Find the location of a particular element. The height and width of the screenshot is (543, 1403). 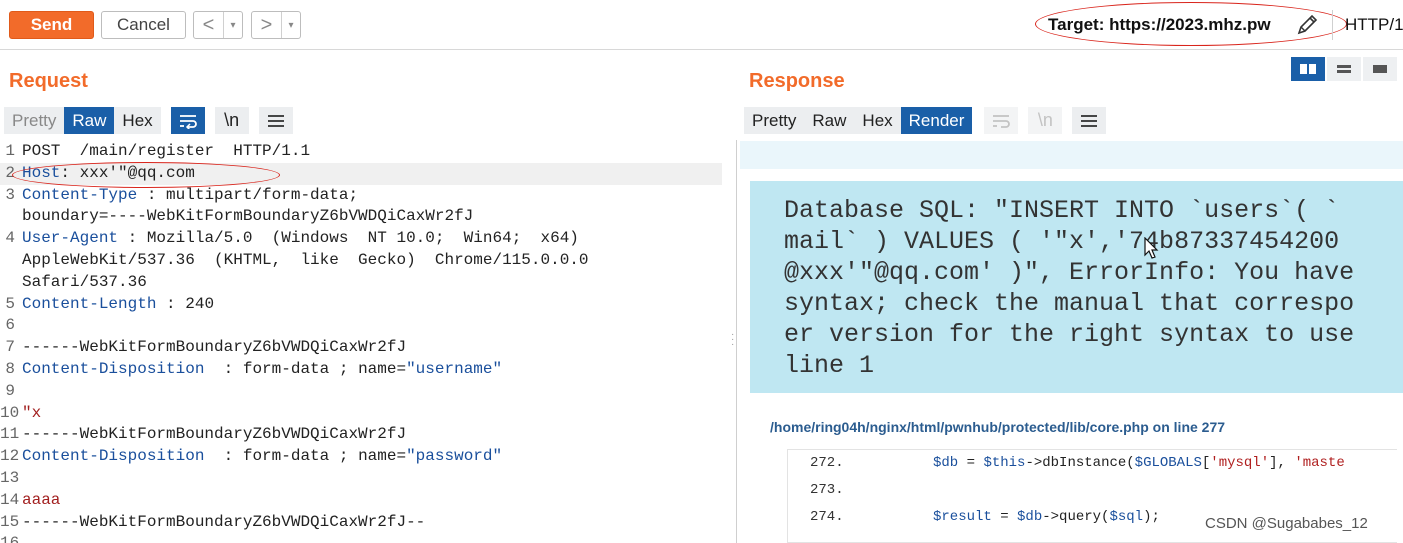

header-value: 240 is located at coordinates (200, 303).